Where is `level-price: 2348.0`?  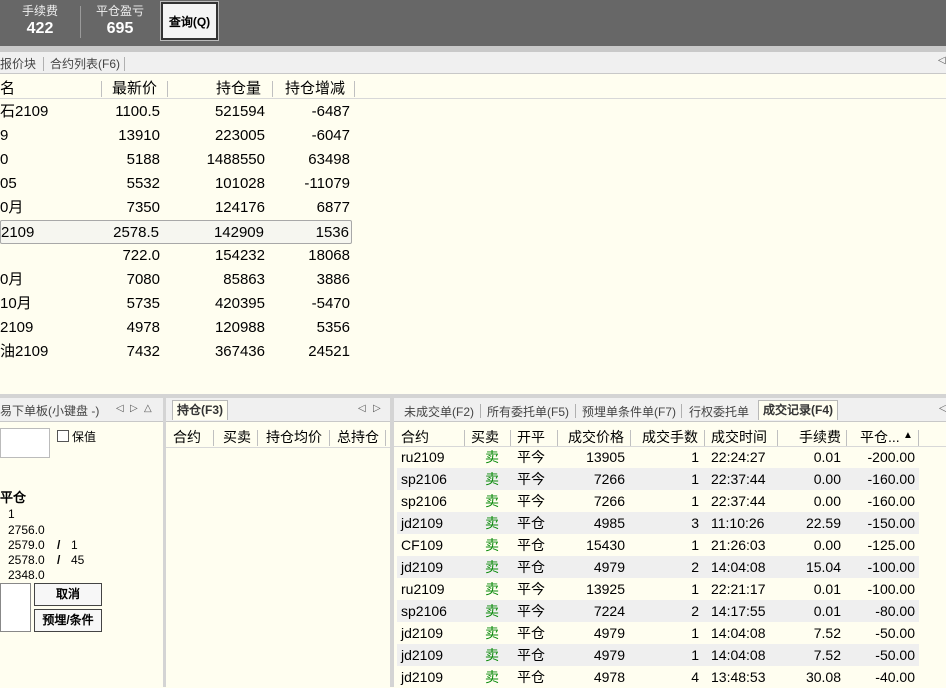
level-price: 2348.0 is located at coordinates (26, 575).